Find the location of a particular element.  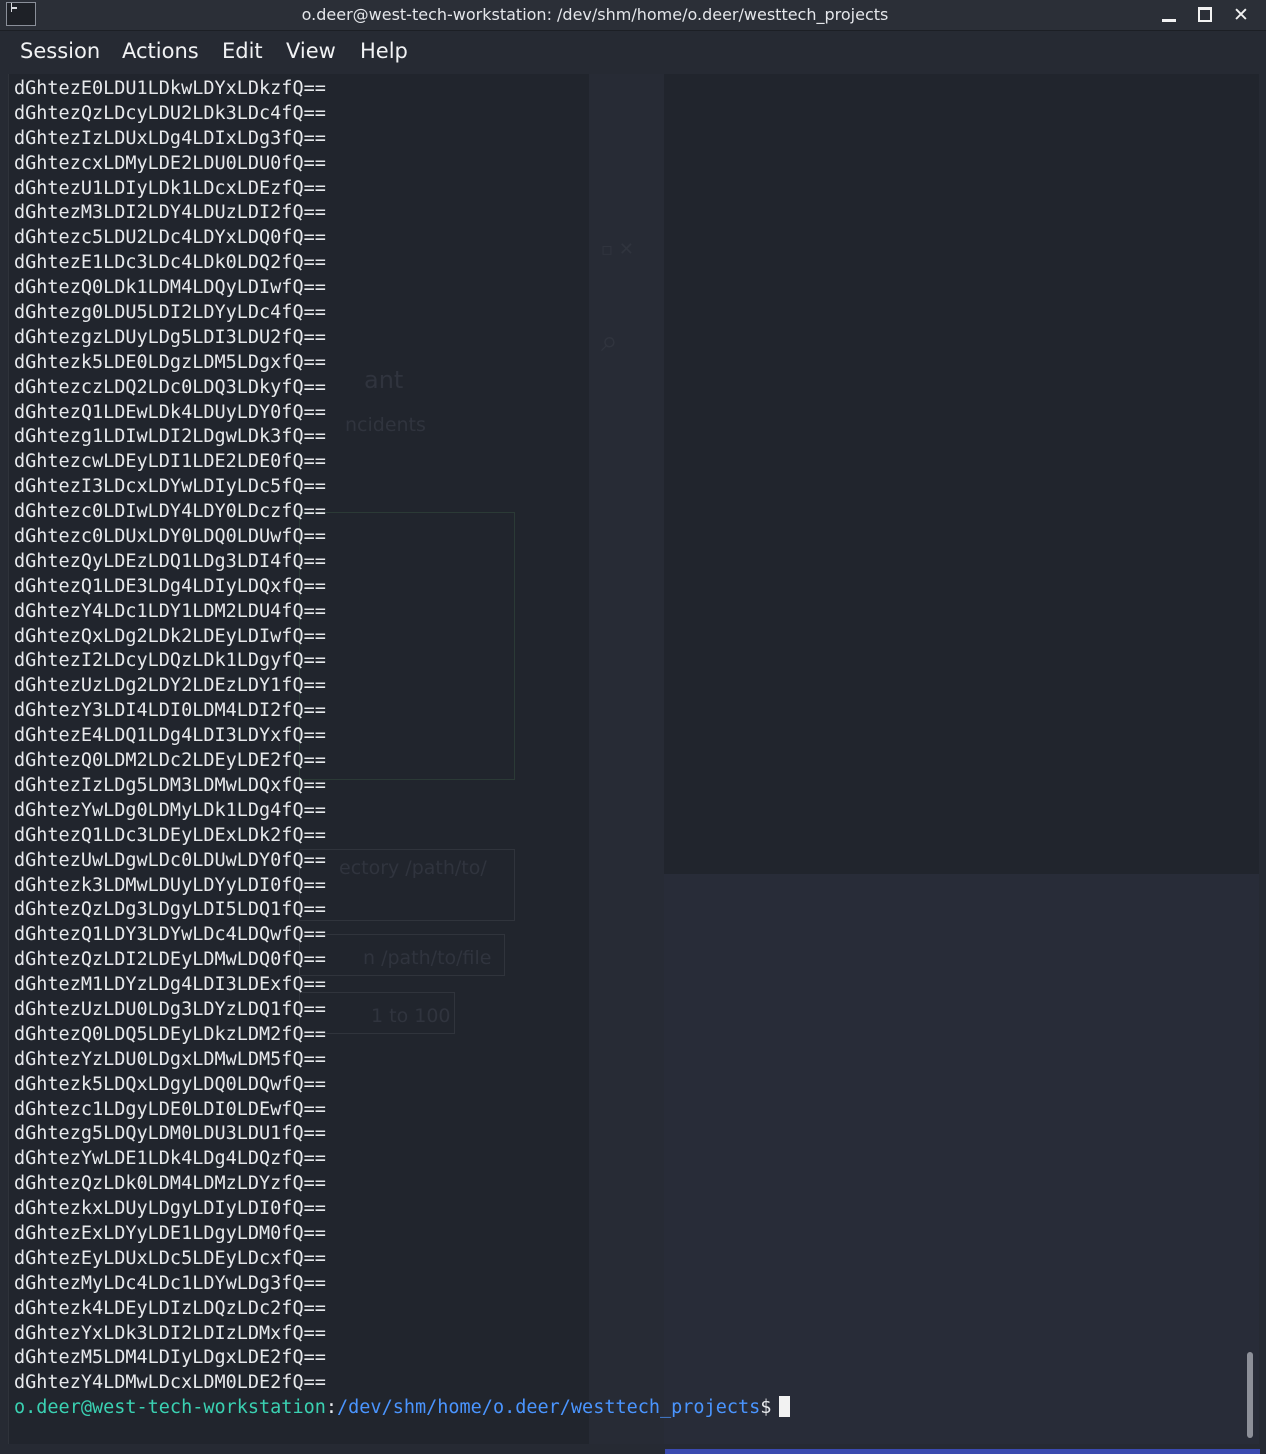

prompt-dollar: $ is located at coordinates (766, 1408).